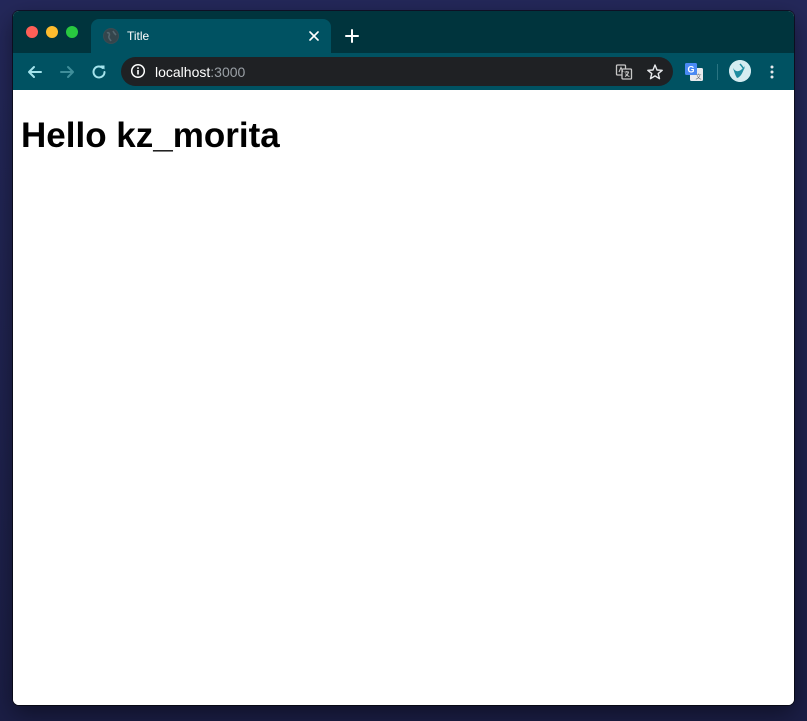  Describe the element at coordinates (211, 36) in the screenshot. I see `tab-active: Title` at that location.